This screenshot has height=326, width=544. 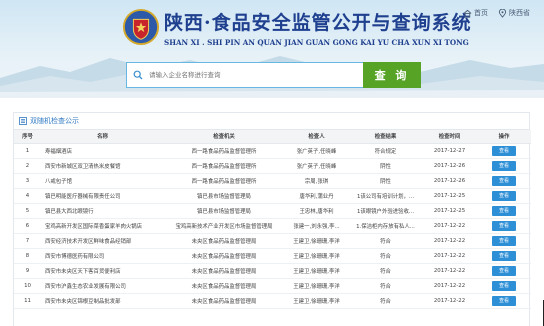 I want to click on row-name: 西安市新城区双卫清热米皮餐馆, so click(x=102, y=166).